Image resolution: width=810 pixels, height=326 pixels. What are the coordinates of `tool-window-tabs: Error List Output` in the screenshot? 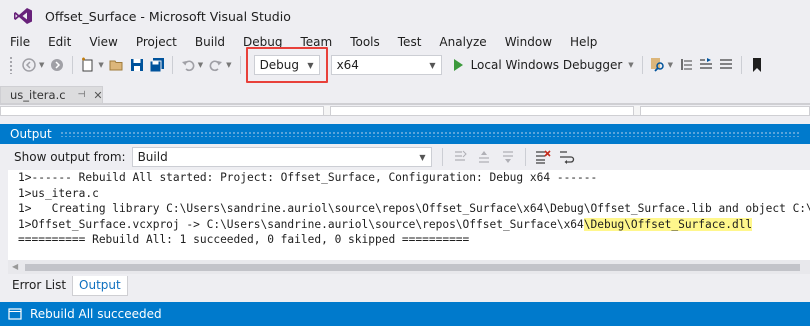 It's located at (405, 287).